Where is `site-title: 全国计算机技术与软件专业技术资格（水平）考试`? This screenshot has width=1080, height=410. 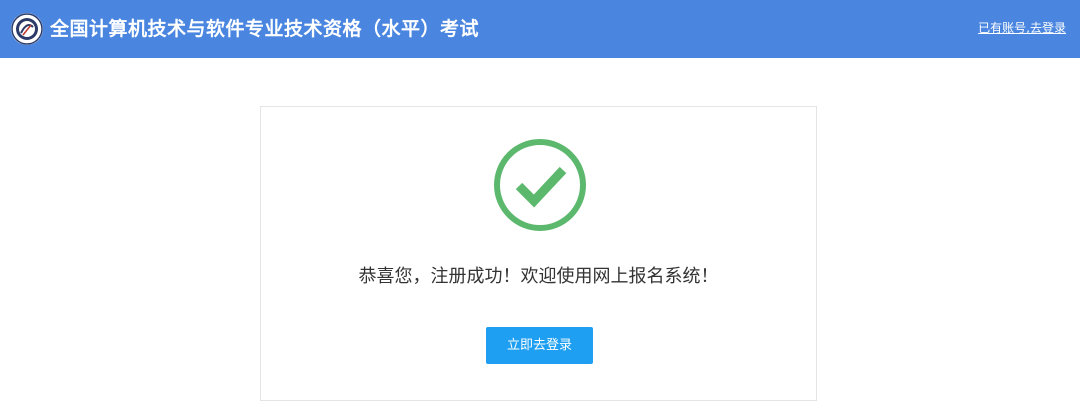 site-title: 全国计算机技术与软件专业技术资格（水平）考试 is located at coordinates (265, 29).